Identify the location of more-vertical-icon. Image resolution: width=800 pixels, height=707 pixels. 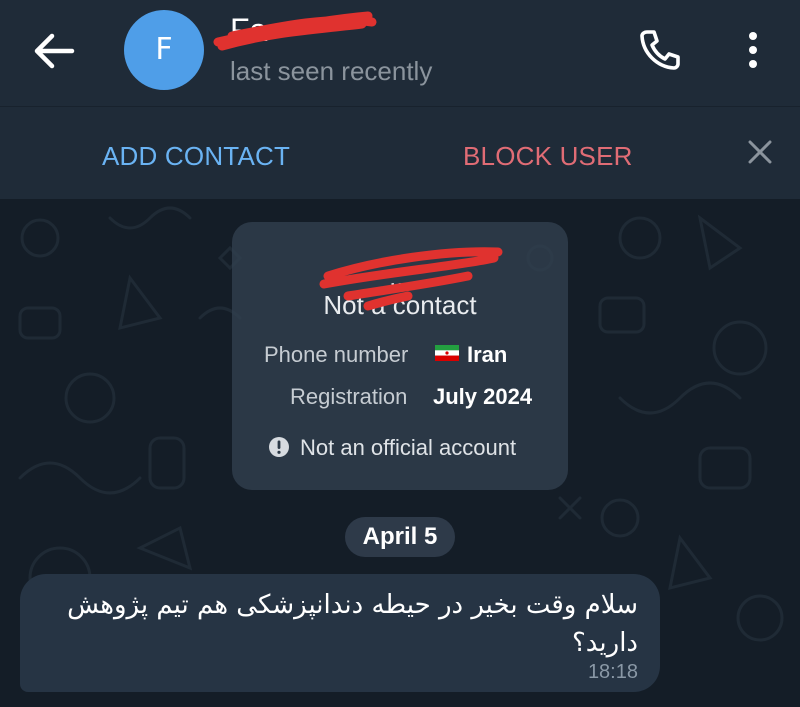
(753, 50).